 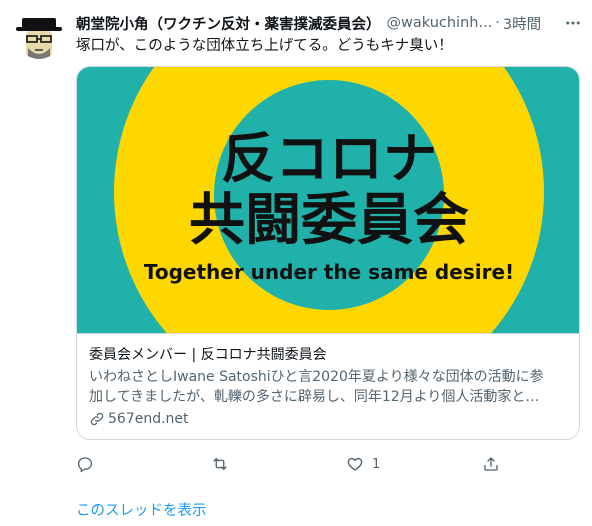 I want to click on card-image-slogan: Together under the same desire!, so click(x=329, y=272).